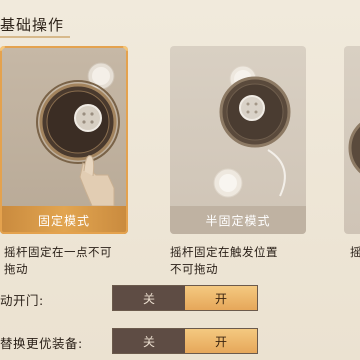 The height and width of the screenshot is (360, 360). Describe the element at coordinates (58, 260) in the screenshot. I see `mode-description-fixed: 摇杆固定在一点不可 拖动` at that location.